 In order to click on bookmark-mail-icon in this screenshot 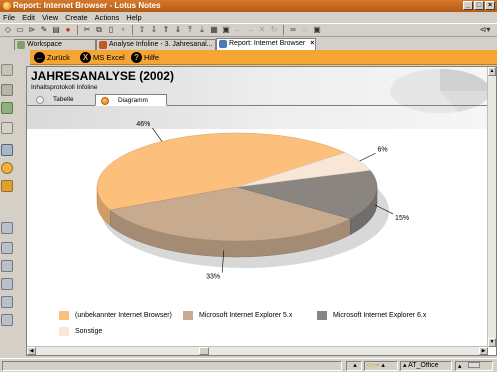, I will do `click(7, 90)`.